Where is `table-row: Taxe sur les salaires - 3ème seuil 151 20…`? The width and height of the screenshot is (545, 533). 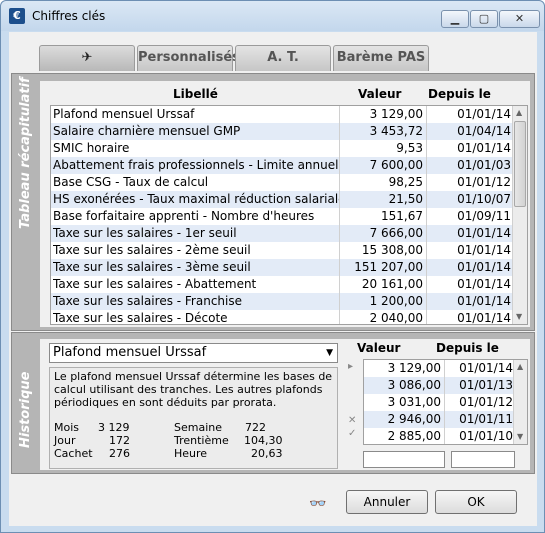 table-row: Taxe sur les salaires - 3ème seuil 151 20… is located at coordinates (282, 267).